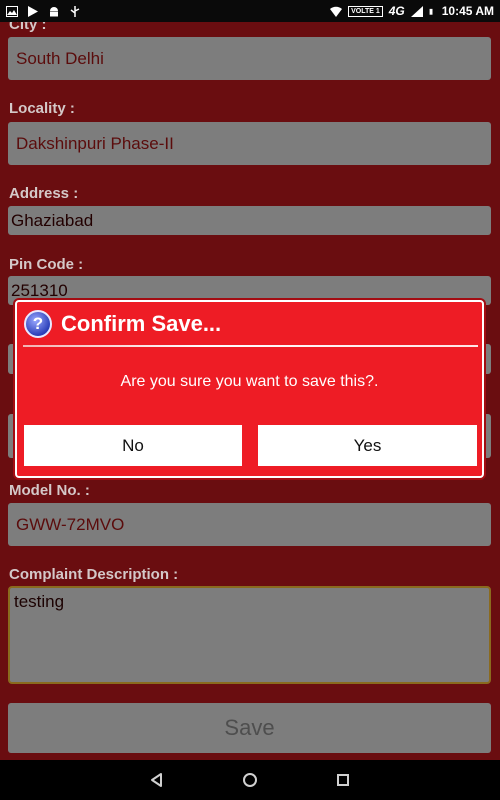  What do you see at coordinates (249, 143) in the screenshot?
I see `locality-field: Dakshinpuri Phase-II` at bounding box center [249, 143].